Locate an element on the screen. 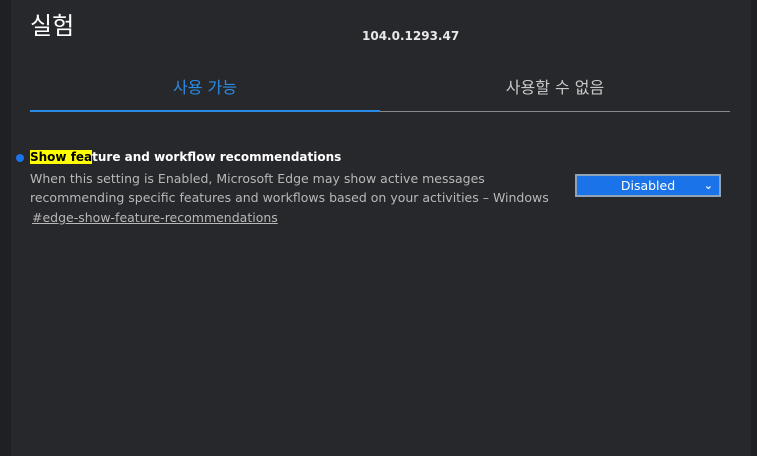  flag-anchor-link: #edge-show-feature-recommendations is located at coordinates (155, 218).